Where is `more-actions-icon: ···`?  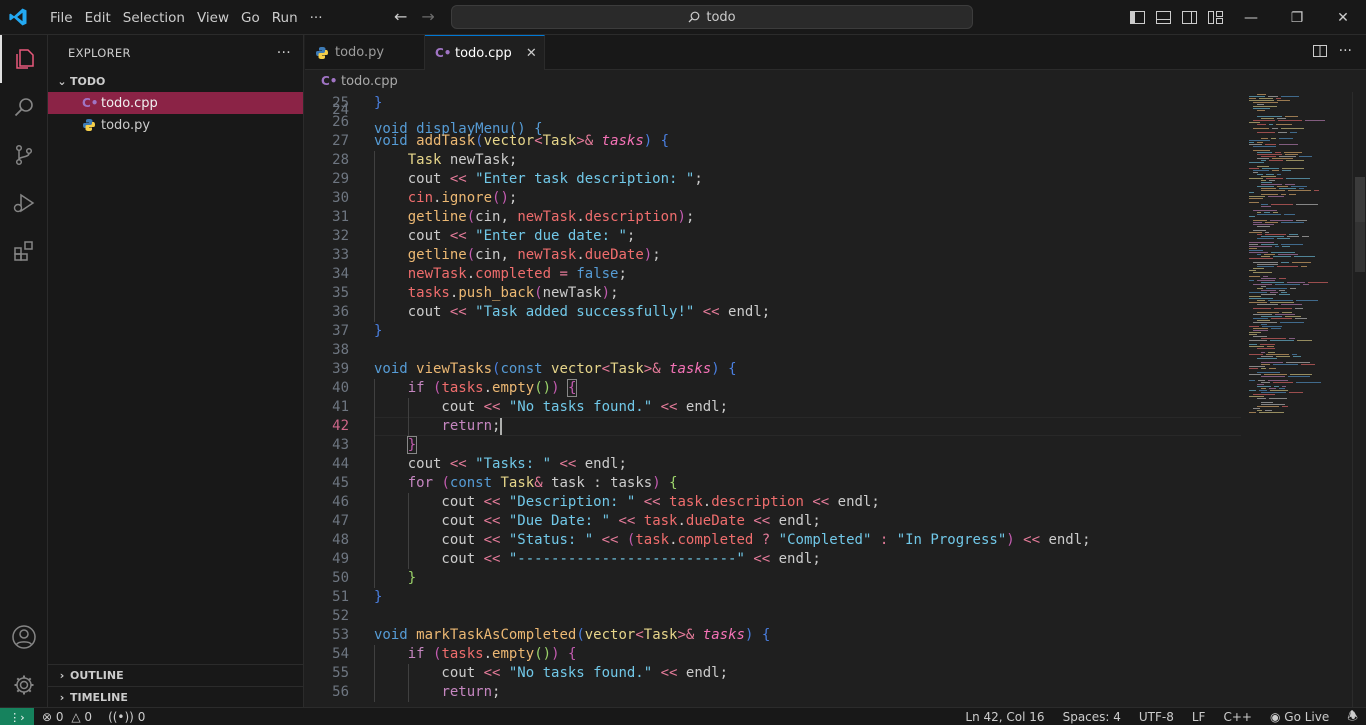
more-actions-icon: ··· is located at coordinates (1345, 53).